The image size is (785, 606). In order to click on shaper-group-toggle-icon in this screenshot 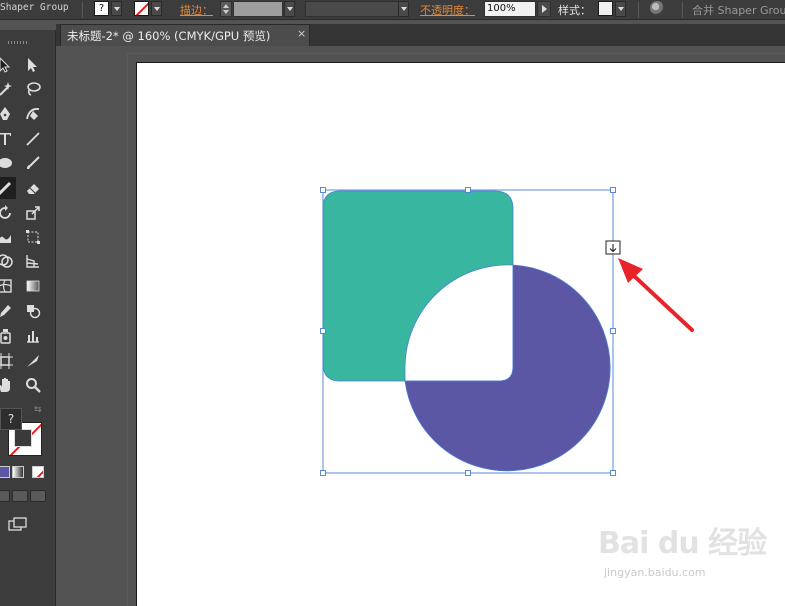, I will do `click(613, 247)`.